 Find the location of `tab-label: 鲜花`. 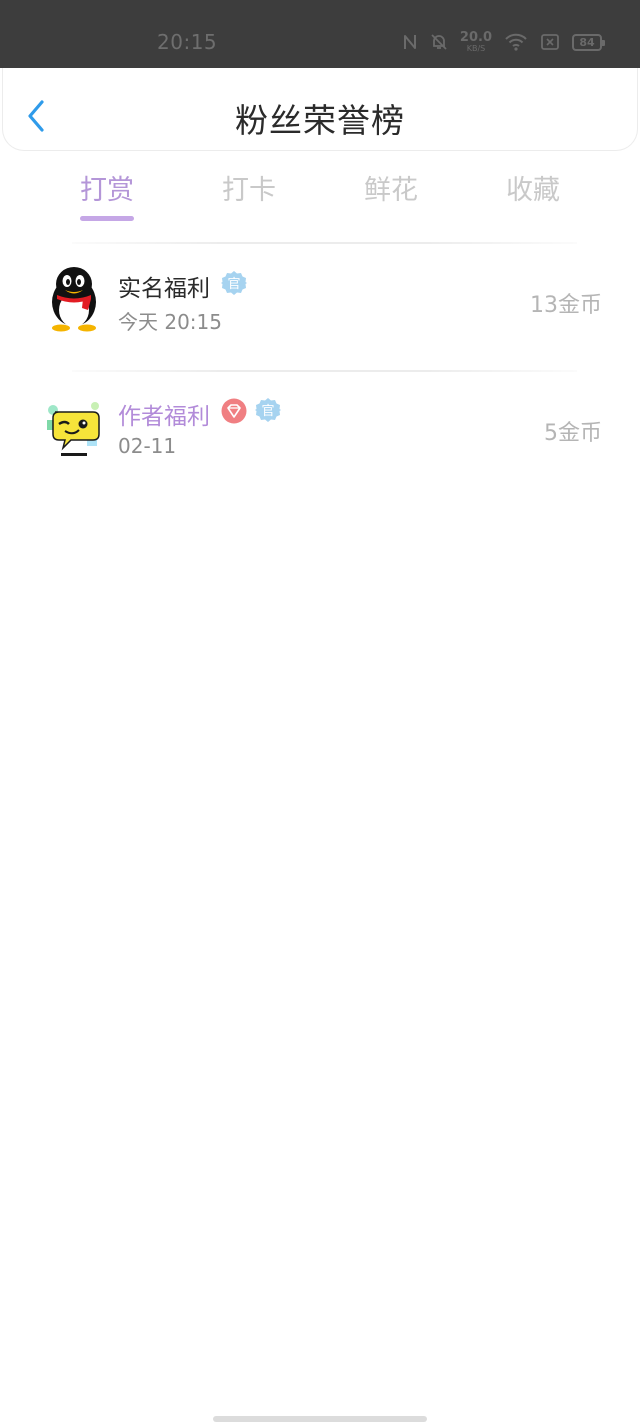

tab-label: 鲜花 is located at coordinates (391, 190).